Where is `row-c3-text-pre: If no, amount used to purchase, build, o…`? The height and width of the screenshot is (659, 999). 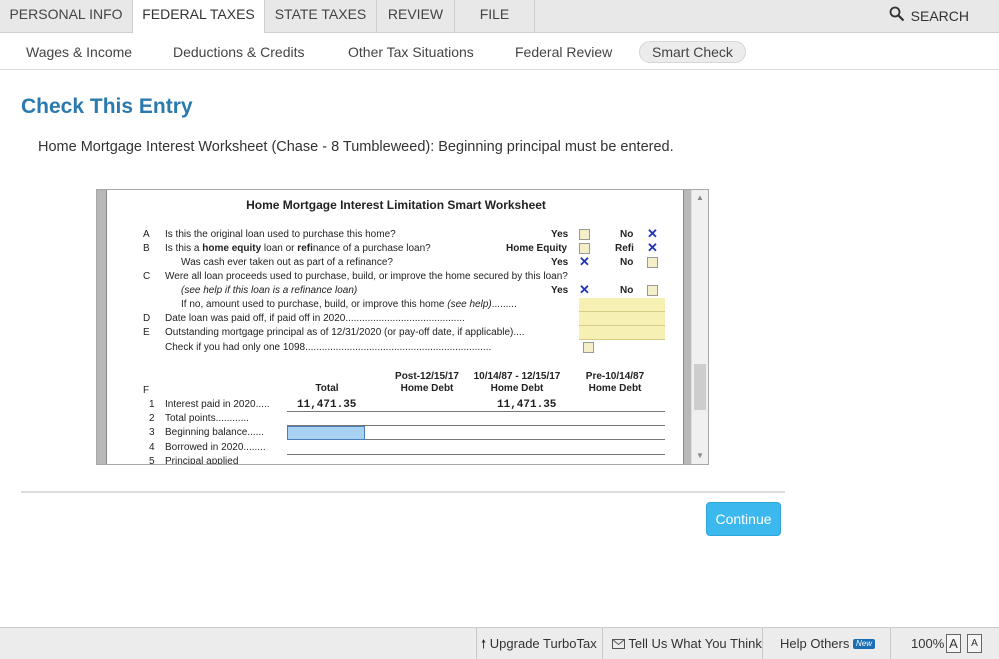 row-c3-text-pre: If no, amount used to purchase, build, o… is located at coordinates (314, 304).